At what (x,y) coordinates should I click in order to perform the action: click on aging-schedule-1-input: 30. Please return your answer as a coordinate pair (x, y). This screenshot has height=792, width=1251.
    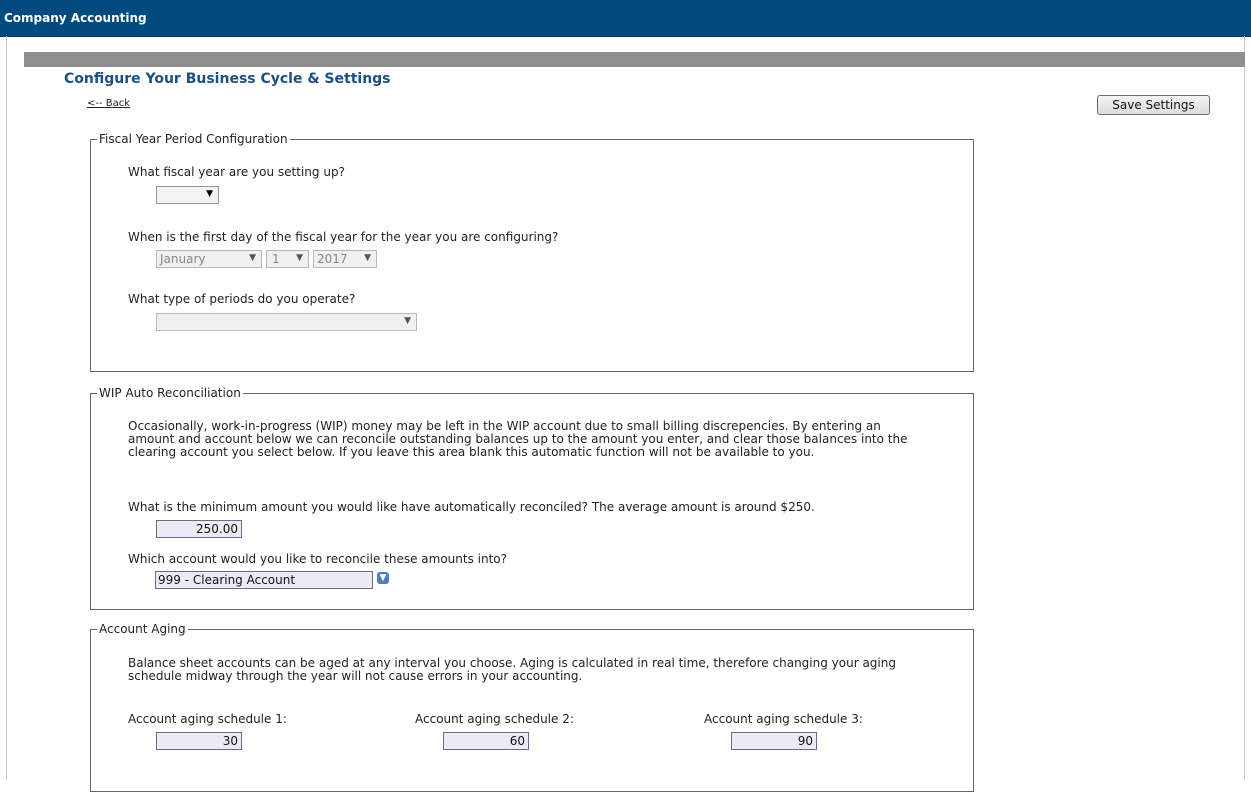
    Looking at the image, I should click on (199, 741).